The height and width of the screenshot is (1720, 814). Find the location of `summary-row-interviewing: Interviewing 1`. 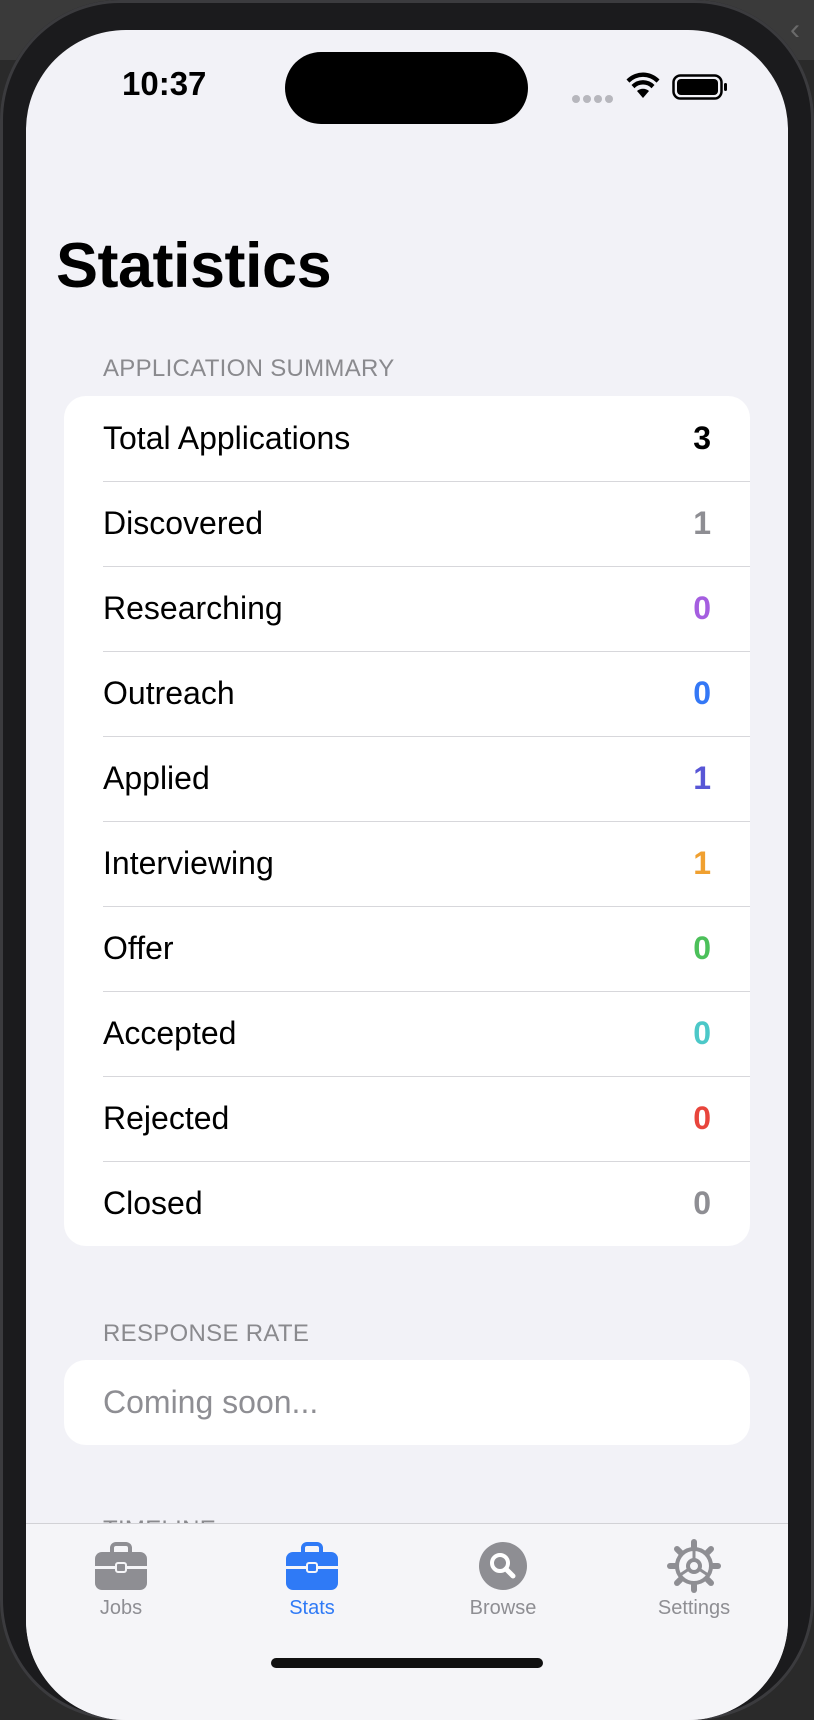

summary-row-interviewing: Interviewing 1 is located at coordinates (407, 863).